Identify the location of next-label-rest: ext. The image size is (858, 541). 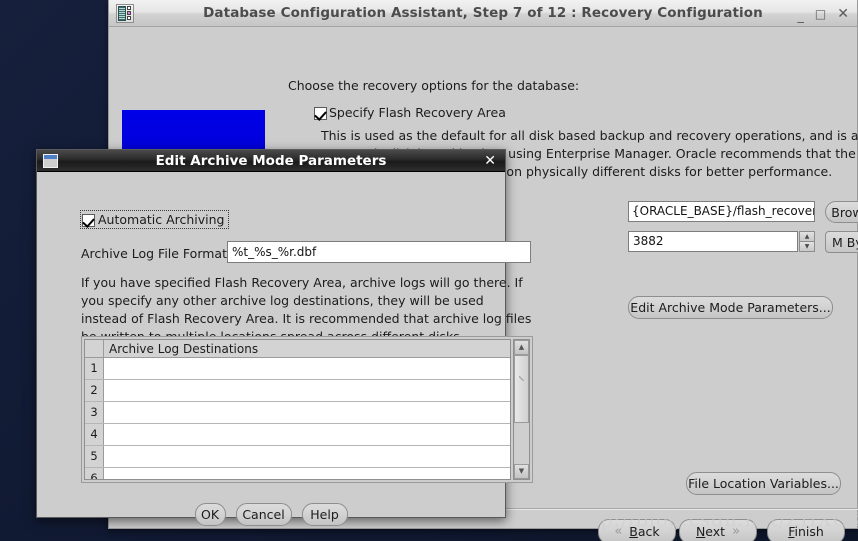
(715, 531).